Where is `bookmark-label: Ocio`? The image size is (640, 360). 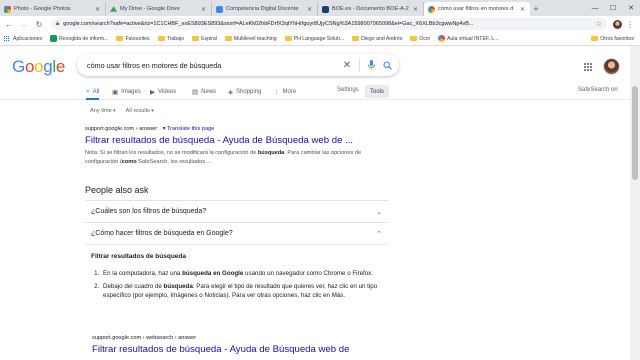
bookmark-label: Ocio is located at coordinates (425, 38).